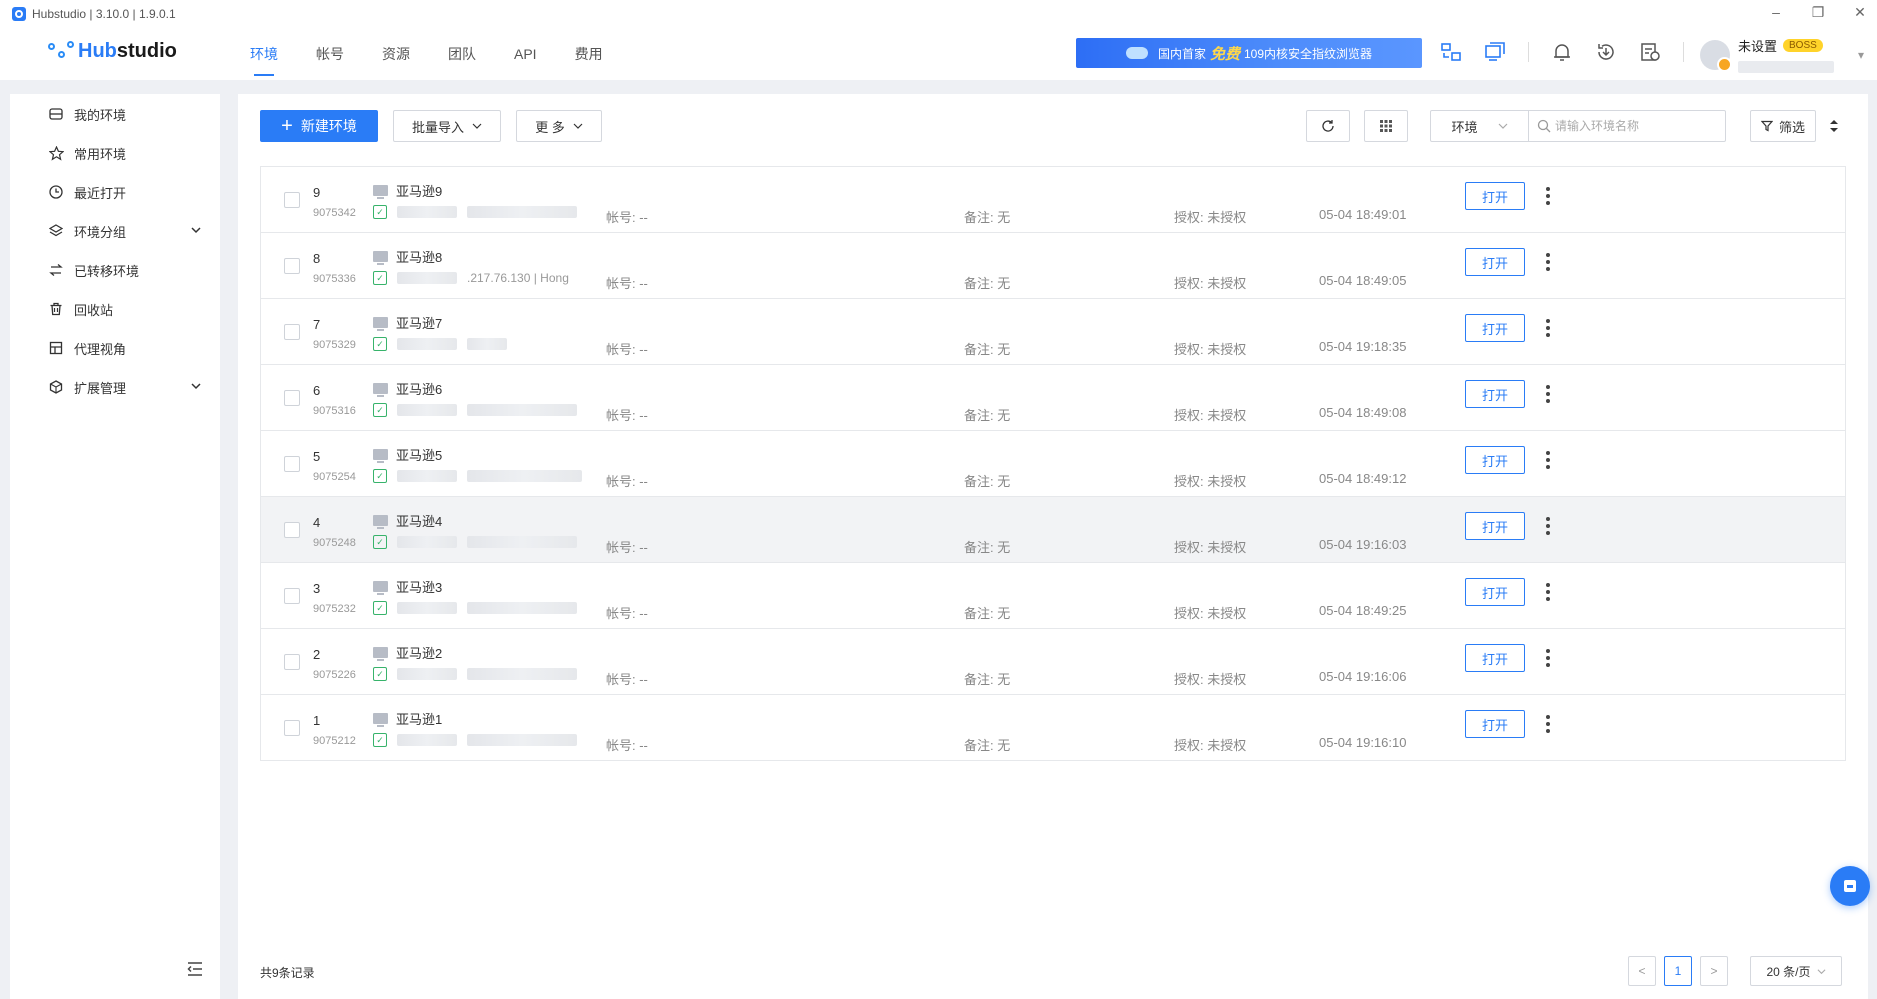  What do you see at coordinates (419, 256) in the screenshot?
I see `row-env-name: 亚马逊8` at bounding box center [419, 256].